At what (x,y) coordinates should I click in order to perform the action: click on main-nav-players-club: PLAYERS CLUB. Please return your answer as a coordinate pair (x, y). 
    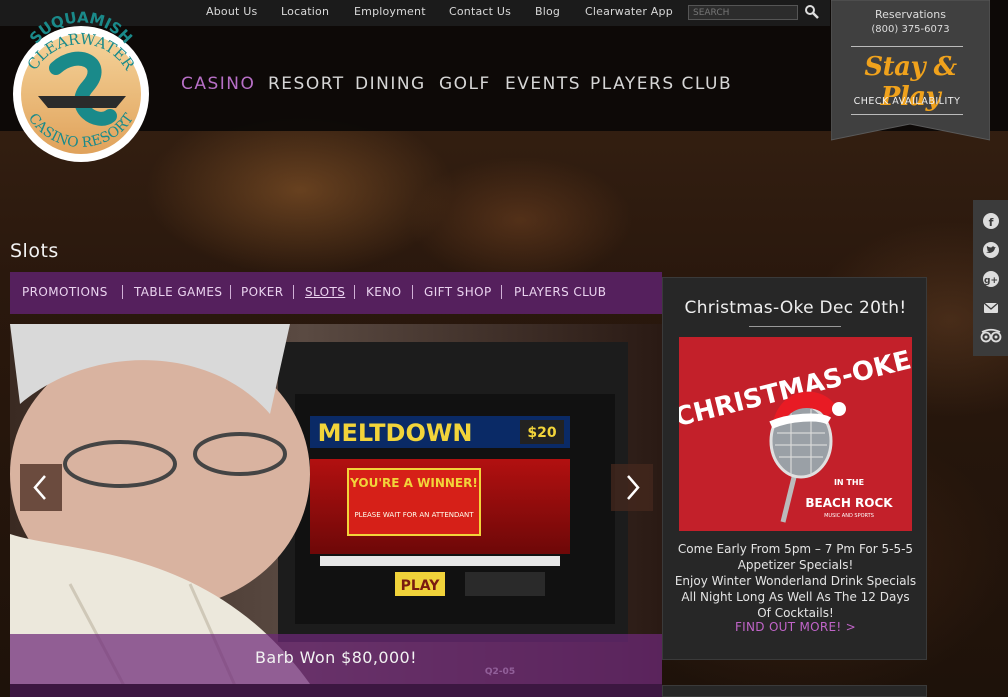
    Looking at the image, I should click on (661, 84).